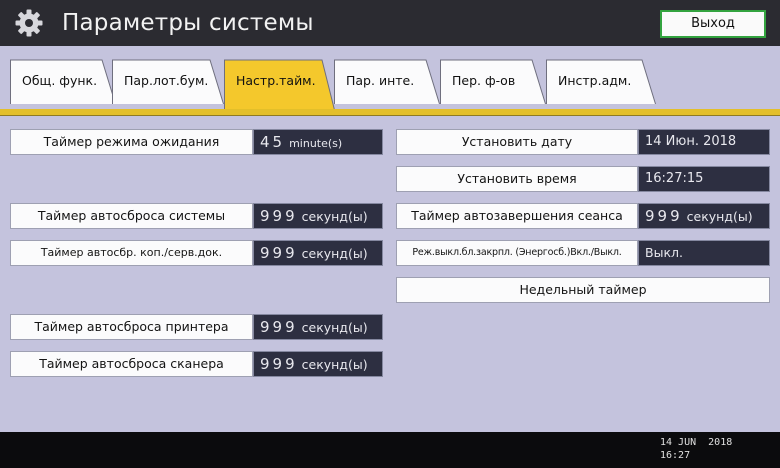  What do you see at coordinates (704, 216) in the screenshot?
I see `auto-logout-timer-value: 999 секунд(ы)` at bounding box center [704, 216].